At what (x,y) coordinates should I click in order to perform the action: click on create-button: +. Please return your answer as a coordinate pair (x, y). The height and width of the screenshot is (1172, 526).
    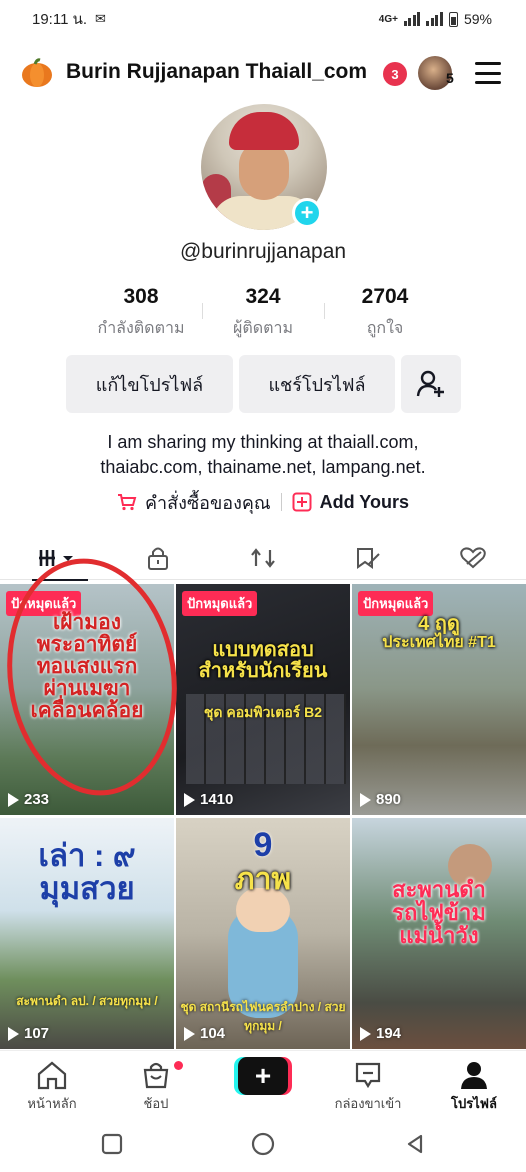
    Looking at the image, I should click on (263, 1076).